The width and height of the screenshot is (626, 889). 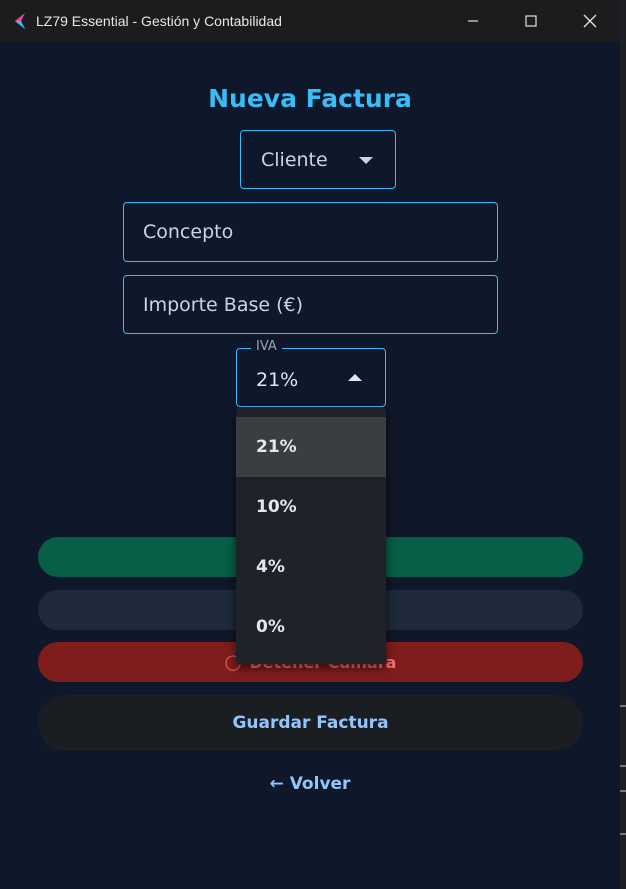 I want to click on minimize-button, so click(x=473, y=21).